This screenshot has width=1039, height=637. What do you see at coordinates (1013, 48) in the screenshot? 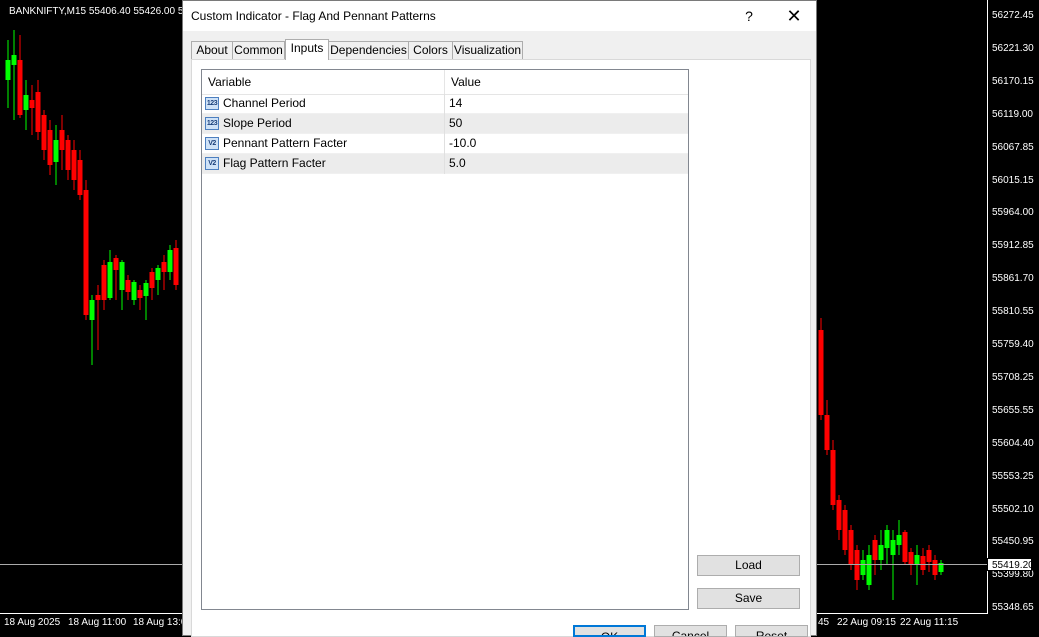
I see `price-tick-label: 56221.30` at bounding box center [1013, 48].